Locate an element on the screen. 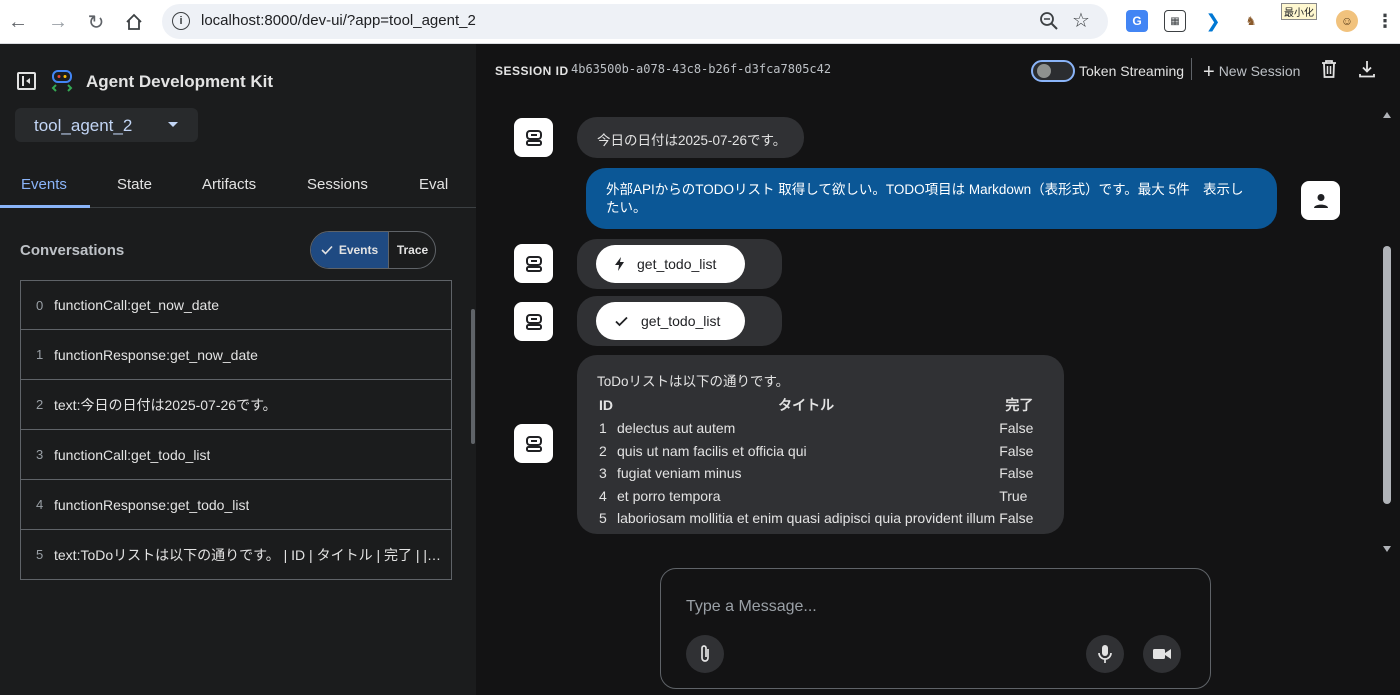 This screenshot has width=1400, height=695. column-header-id: ID is located at coordinates (606, 405).